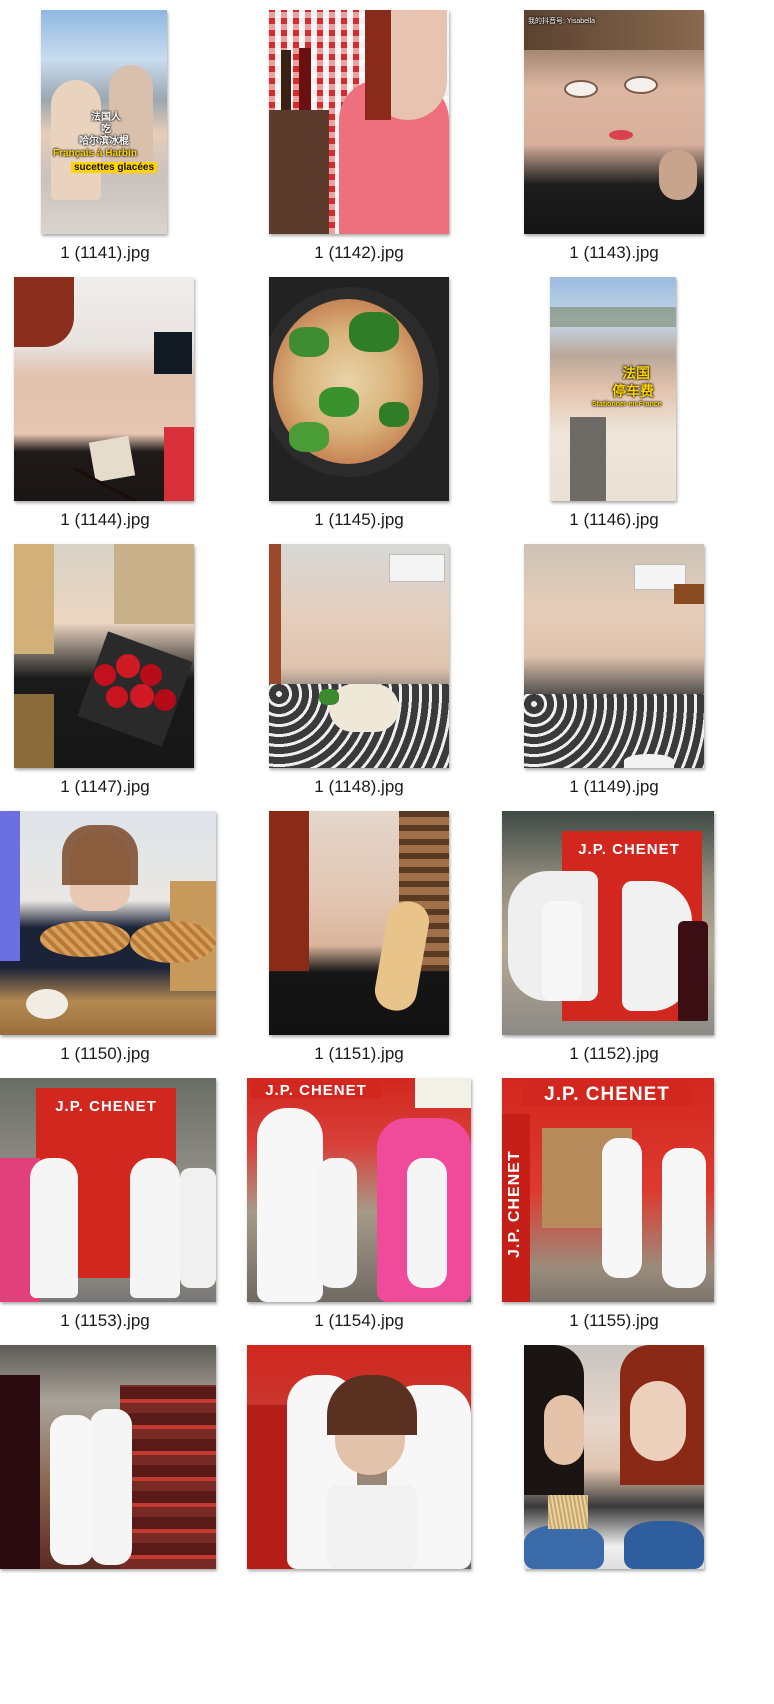 This screenshot has width=774, height=1704. Describe the element at coordinates (614, 253) in the screenshot. I see `file-name: 1 (1143).jpg` at that location.